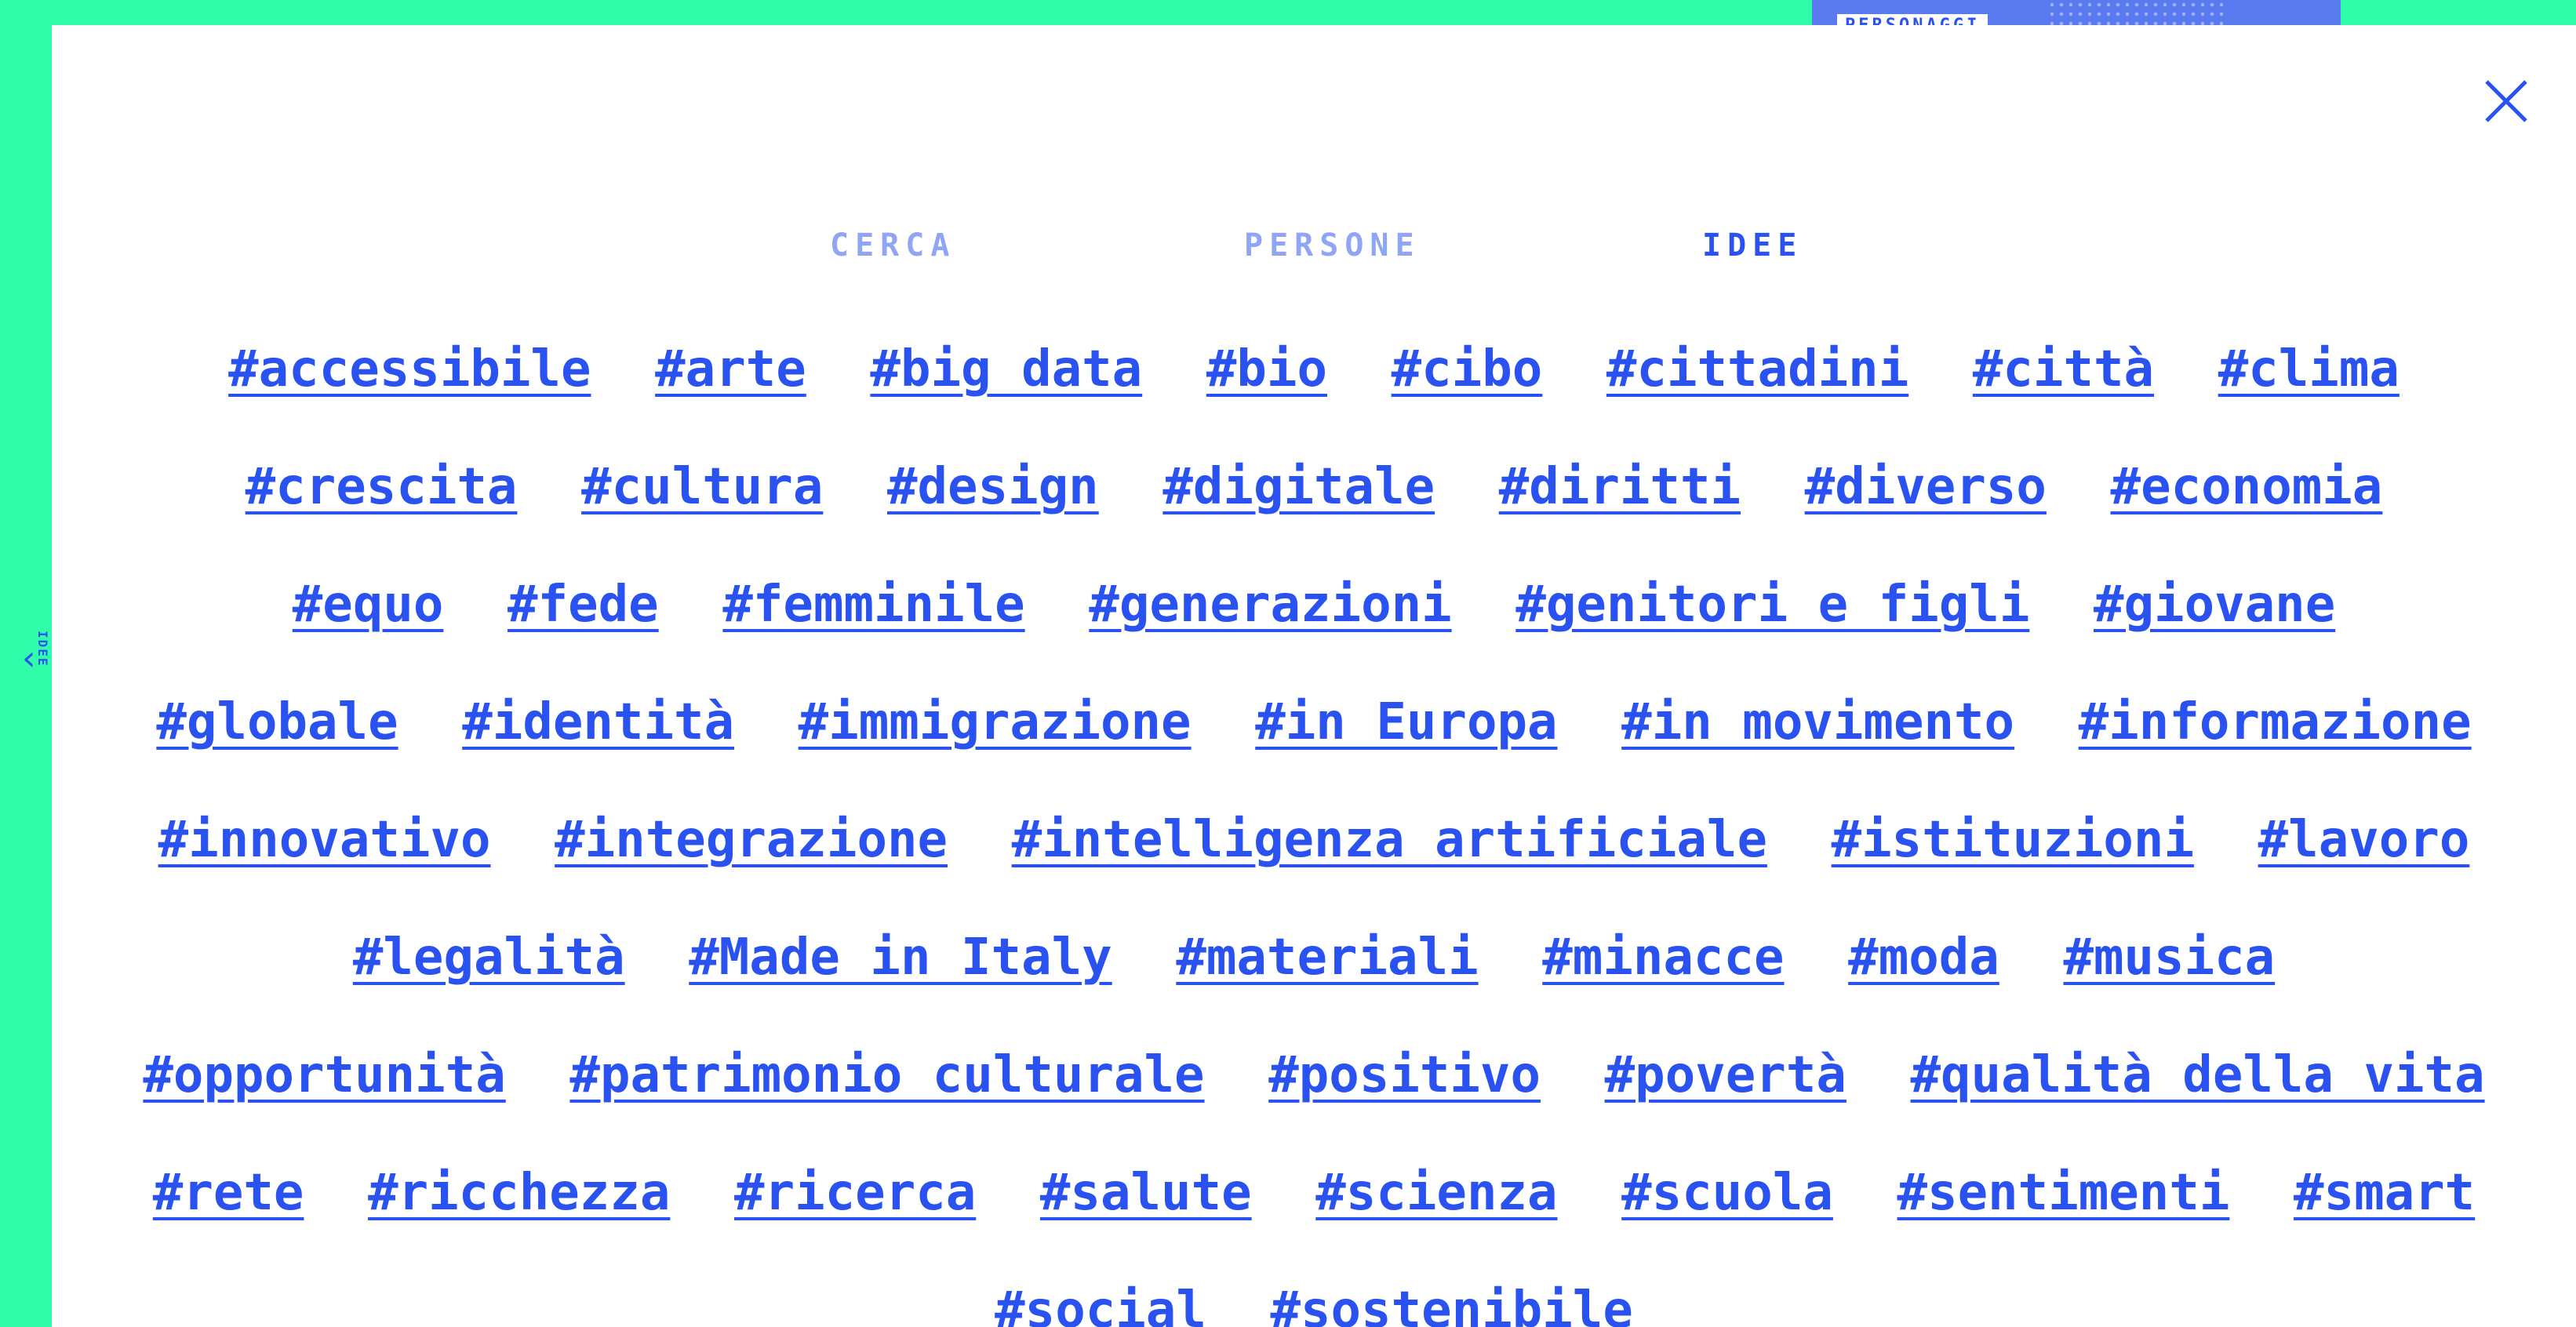 The width and height of the screenshot is (2576, 1327). What do you see at coordinates (324, 1075) in the screenshot?
I see `tag-link: #opportunità` at bounding box center [324, 1075].